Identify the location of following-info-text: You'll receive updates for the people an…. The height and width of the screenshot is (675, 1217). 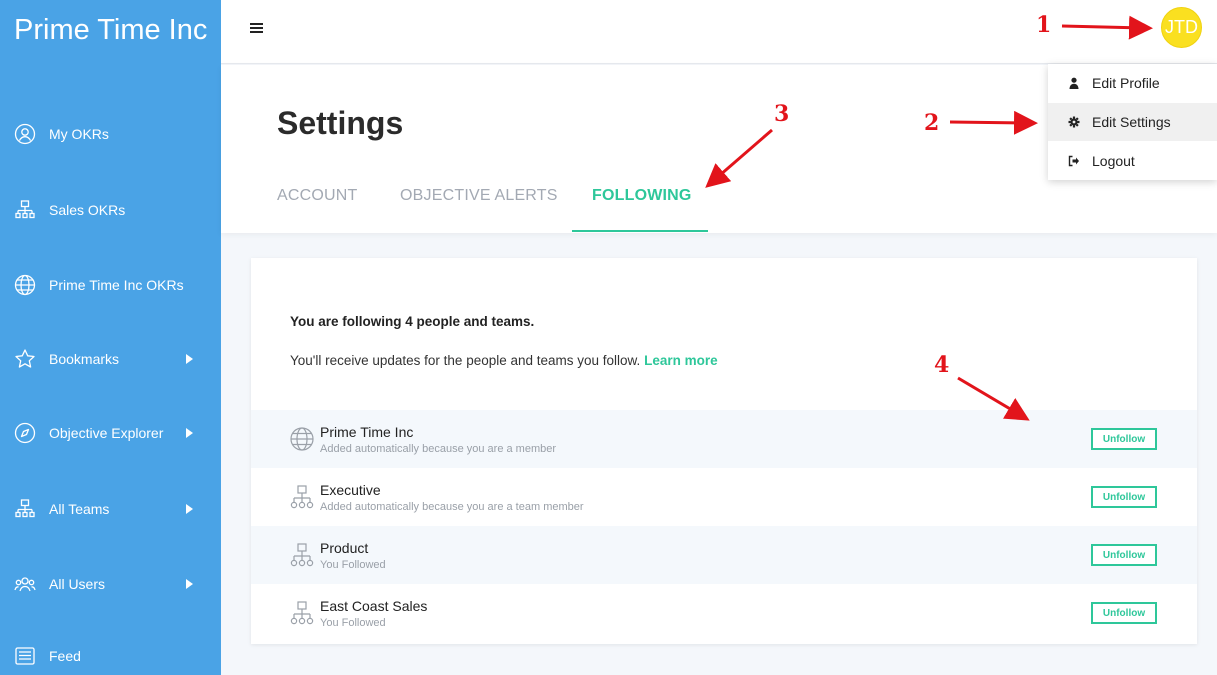
(465, 360).